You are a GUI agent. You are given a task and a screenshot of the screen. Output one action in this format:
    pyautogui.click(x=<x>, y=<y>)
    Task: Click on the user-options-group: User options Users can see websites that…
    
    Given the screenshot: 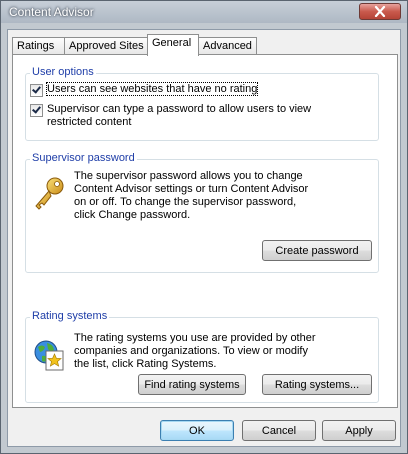 What is the action you would take?
    pyautogui.click(x=202, y=103)
    